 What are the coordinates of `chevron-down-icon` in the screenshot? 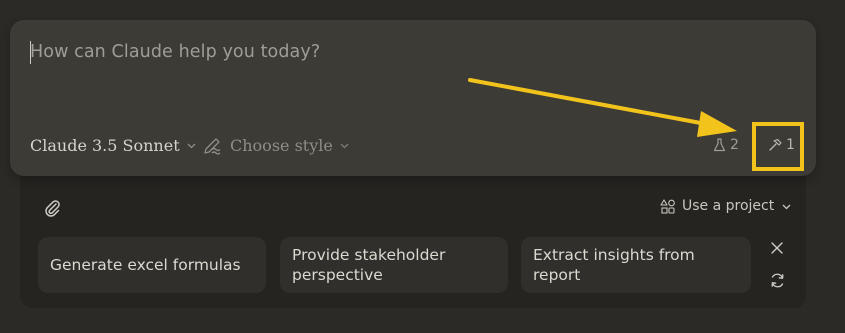 It's located at (786, 206).